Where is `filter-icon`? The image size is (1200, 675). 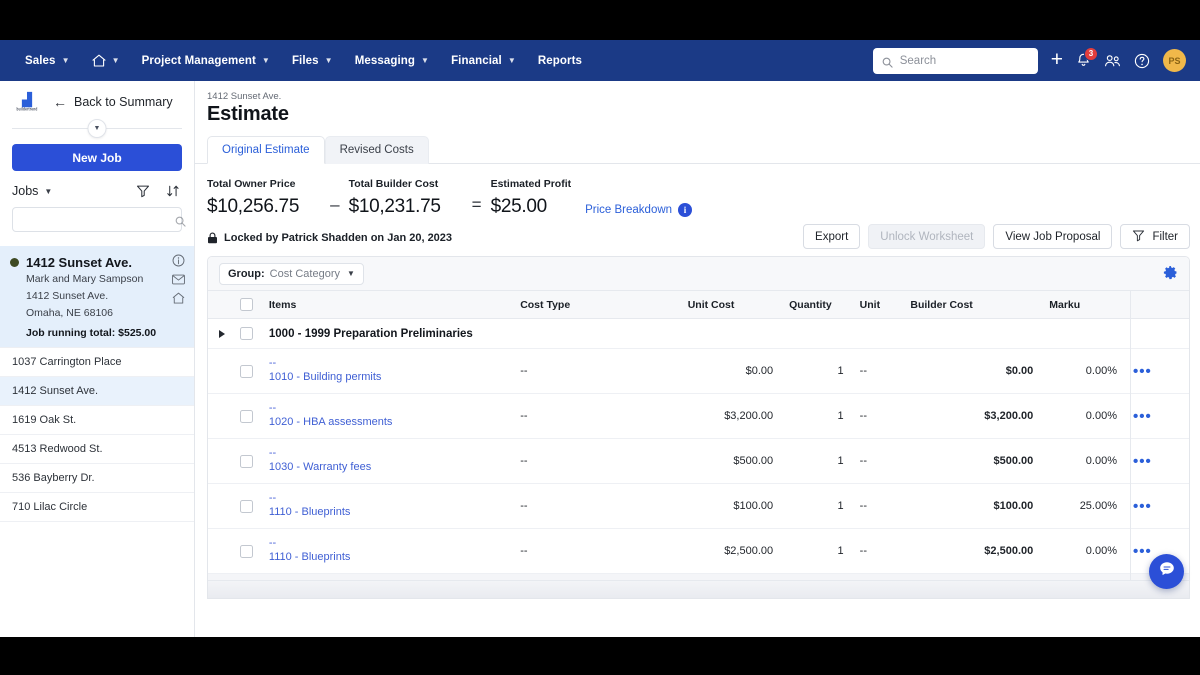
filter-icon is located at coordinates (143, 191).